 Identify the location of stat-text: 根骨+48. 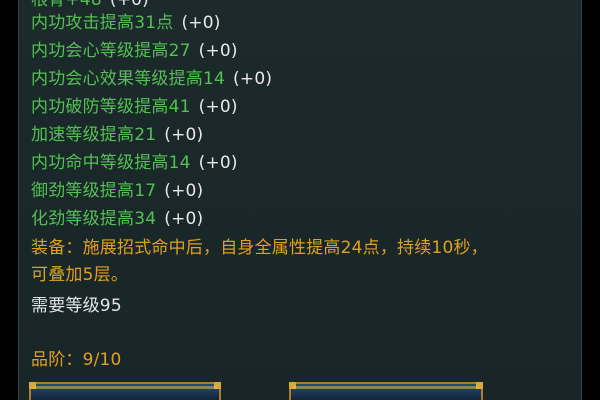
(66, 5).